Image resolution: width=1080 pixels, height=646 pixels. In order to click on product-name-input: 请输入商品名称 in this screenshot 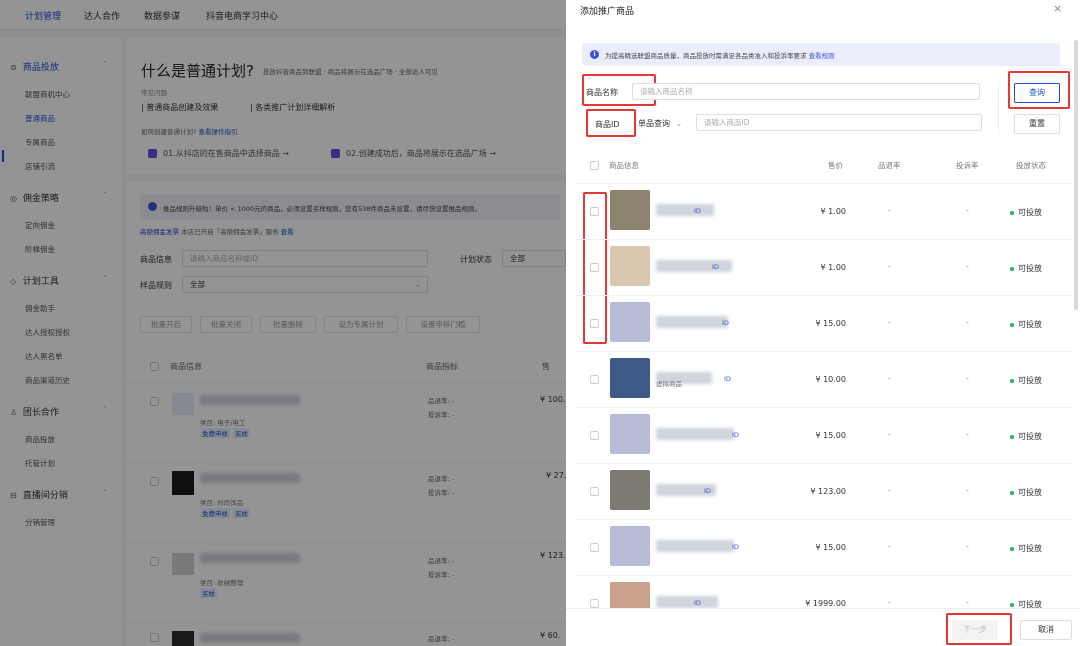, I will do `click(806, 91)`.